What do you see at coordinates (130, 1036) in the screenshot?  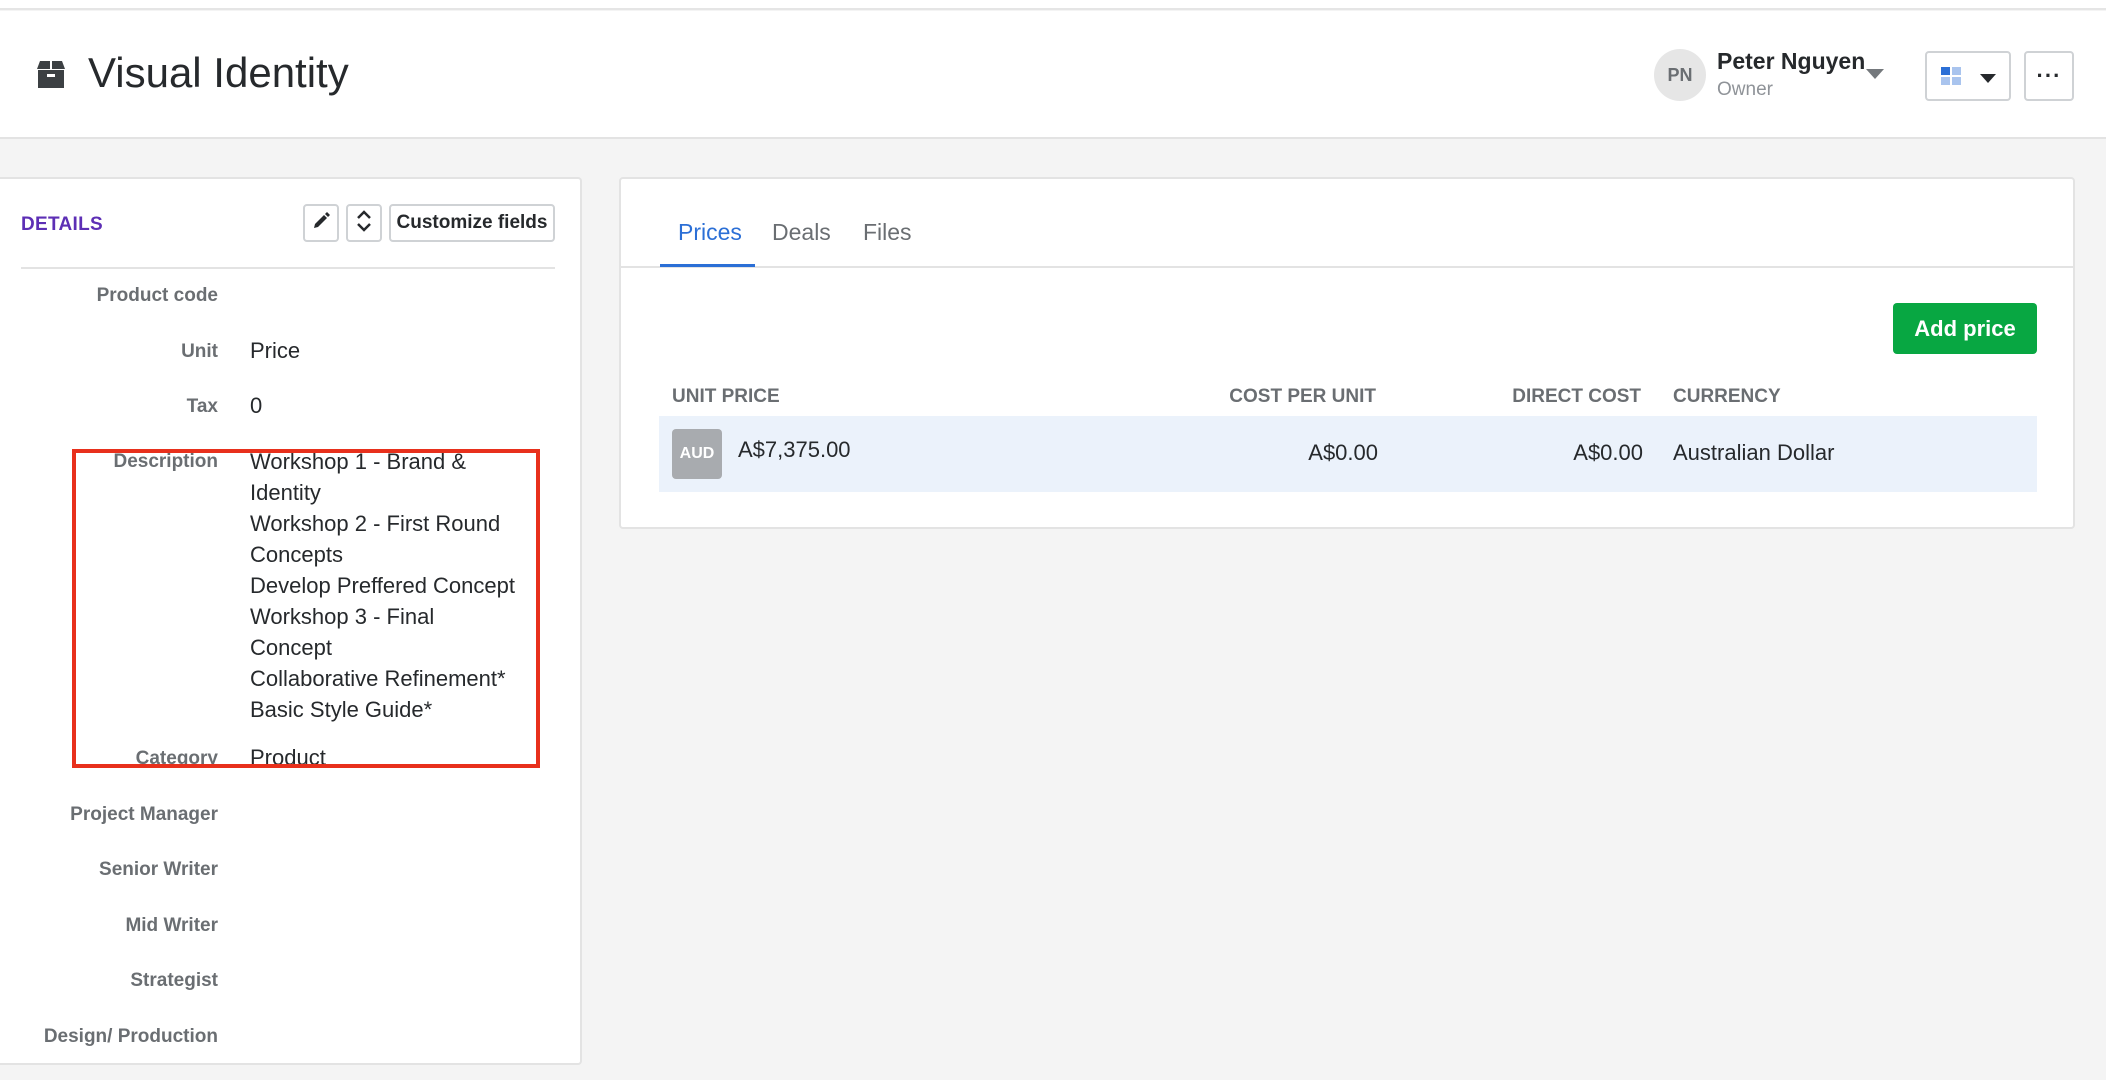 I see `field-label-design-production: Design/ Production` at bounding box center [130, 1036].